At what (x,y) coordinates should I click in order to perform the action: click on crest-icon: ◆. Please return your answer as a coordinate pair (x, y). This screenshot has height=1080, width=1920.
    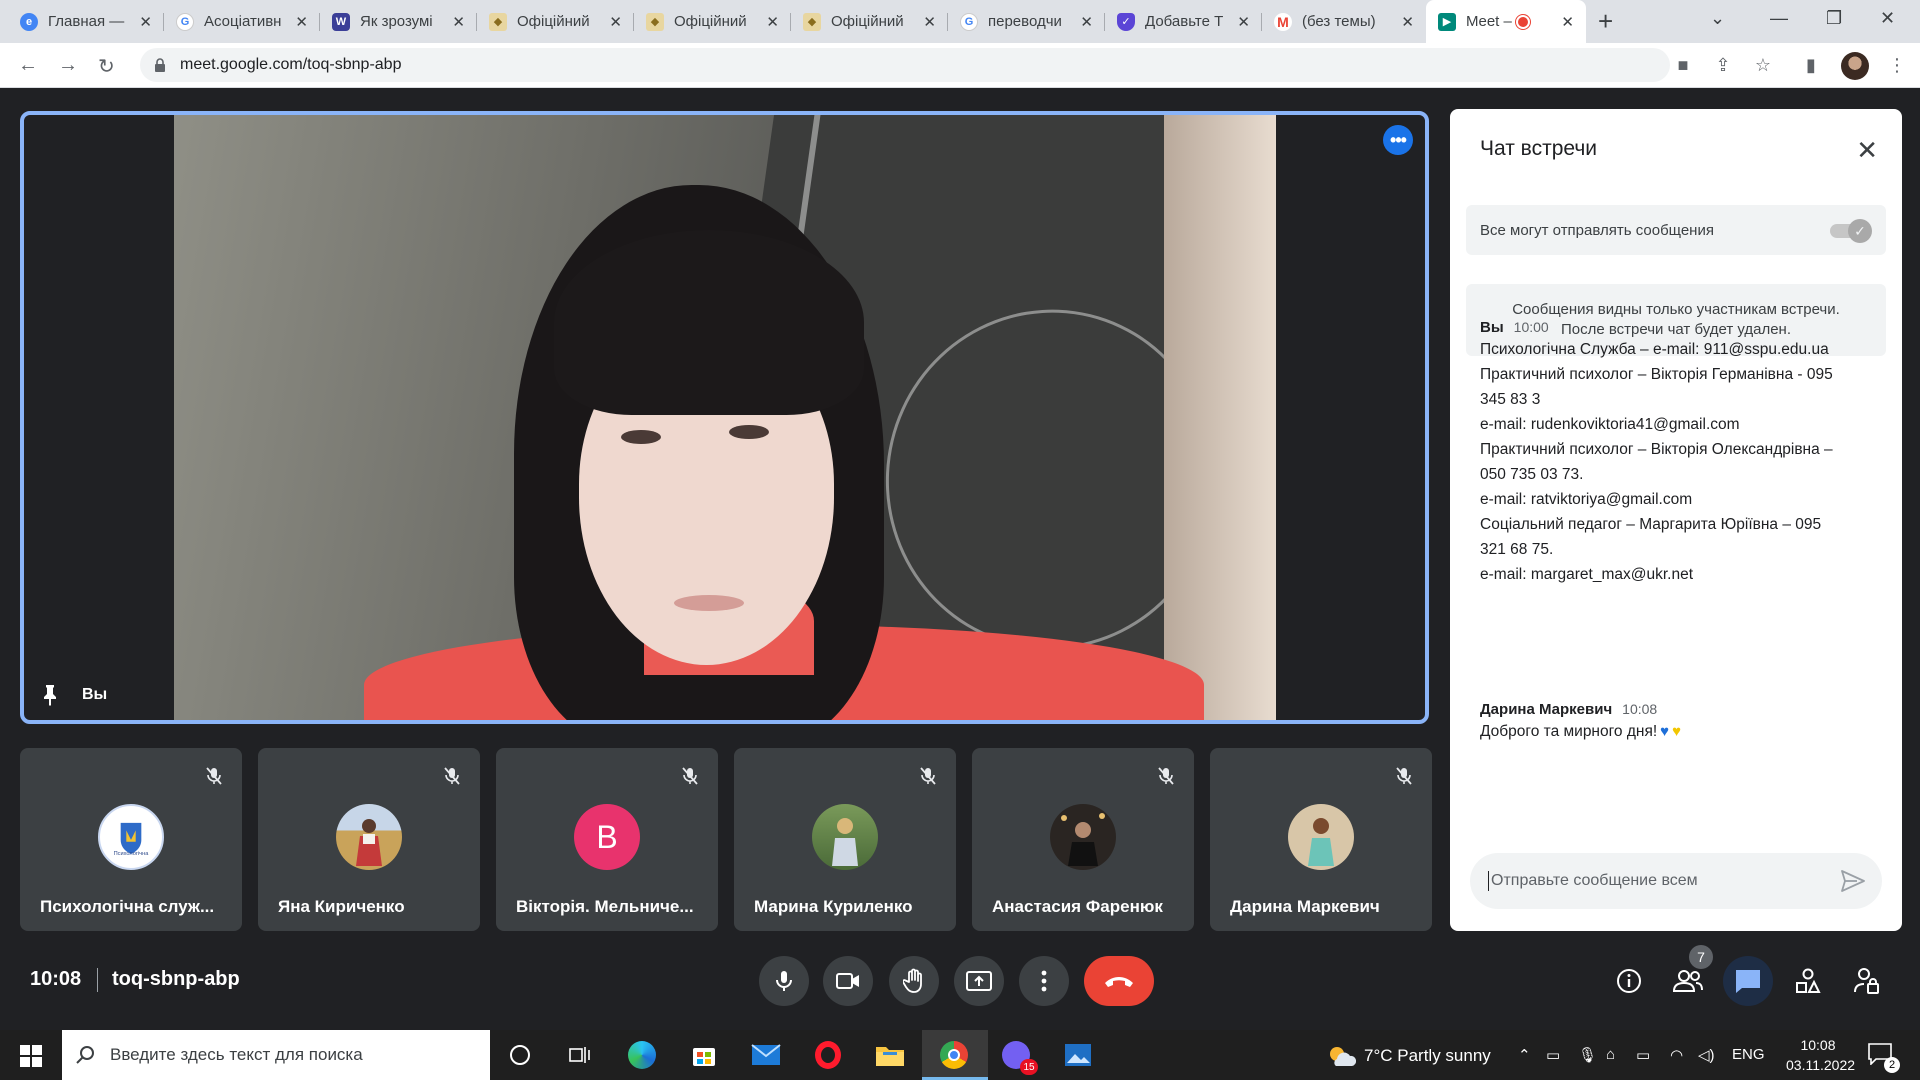
    Looking at the image, I should click on (498, 21).